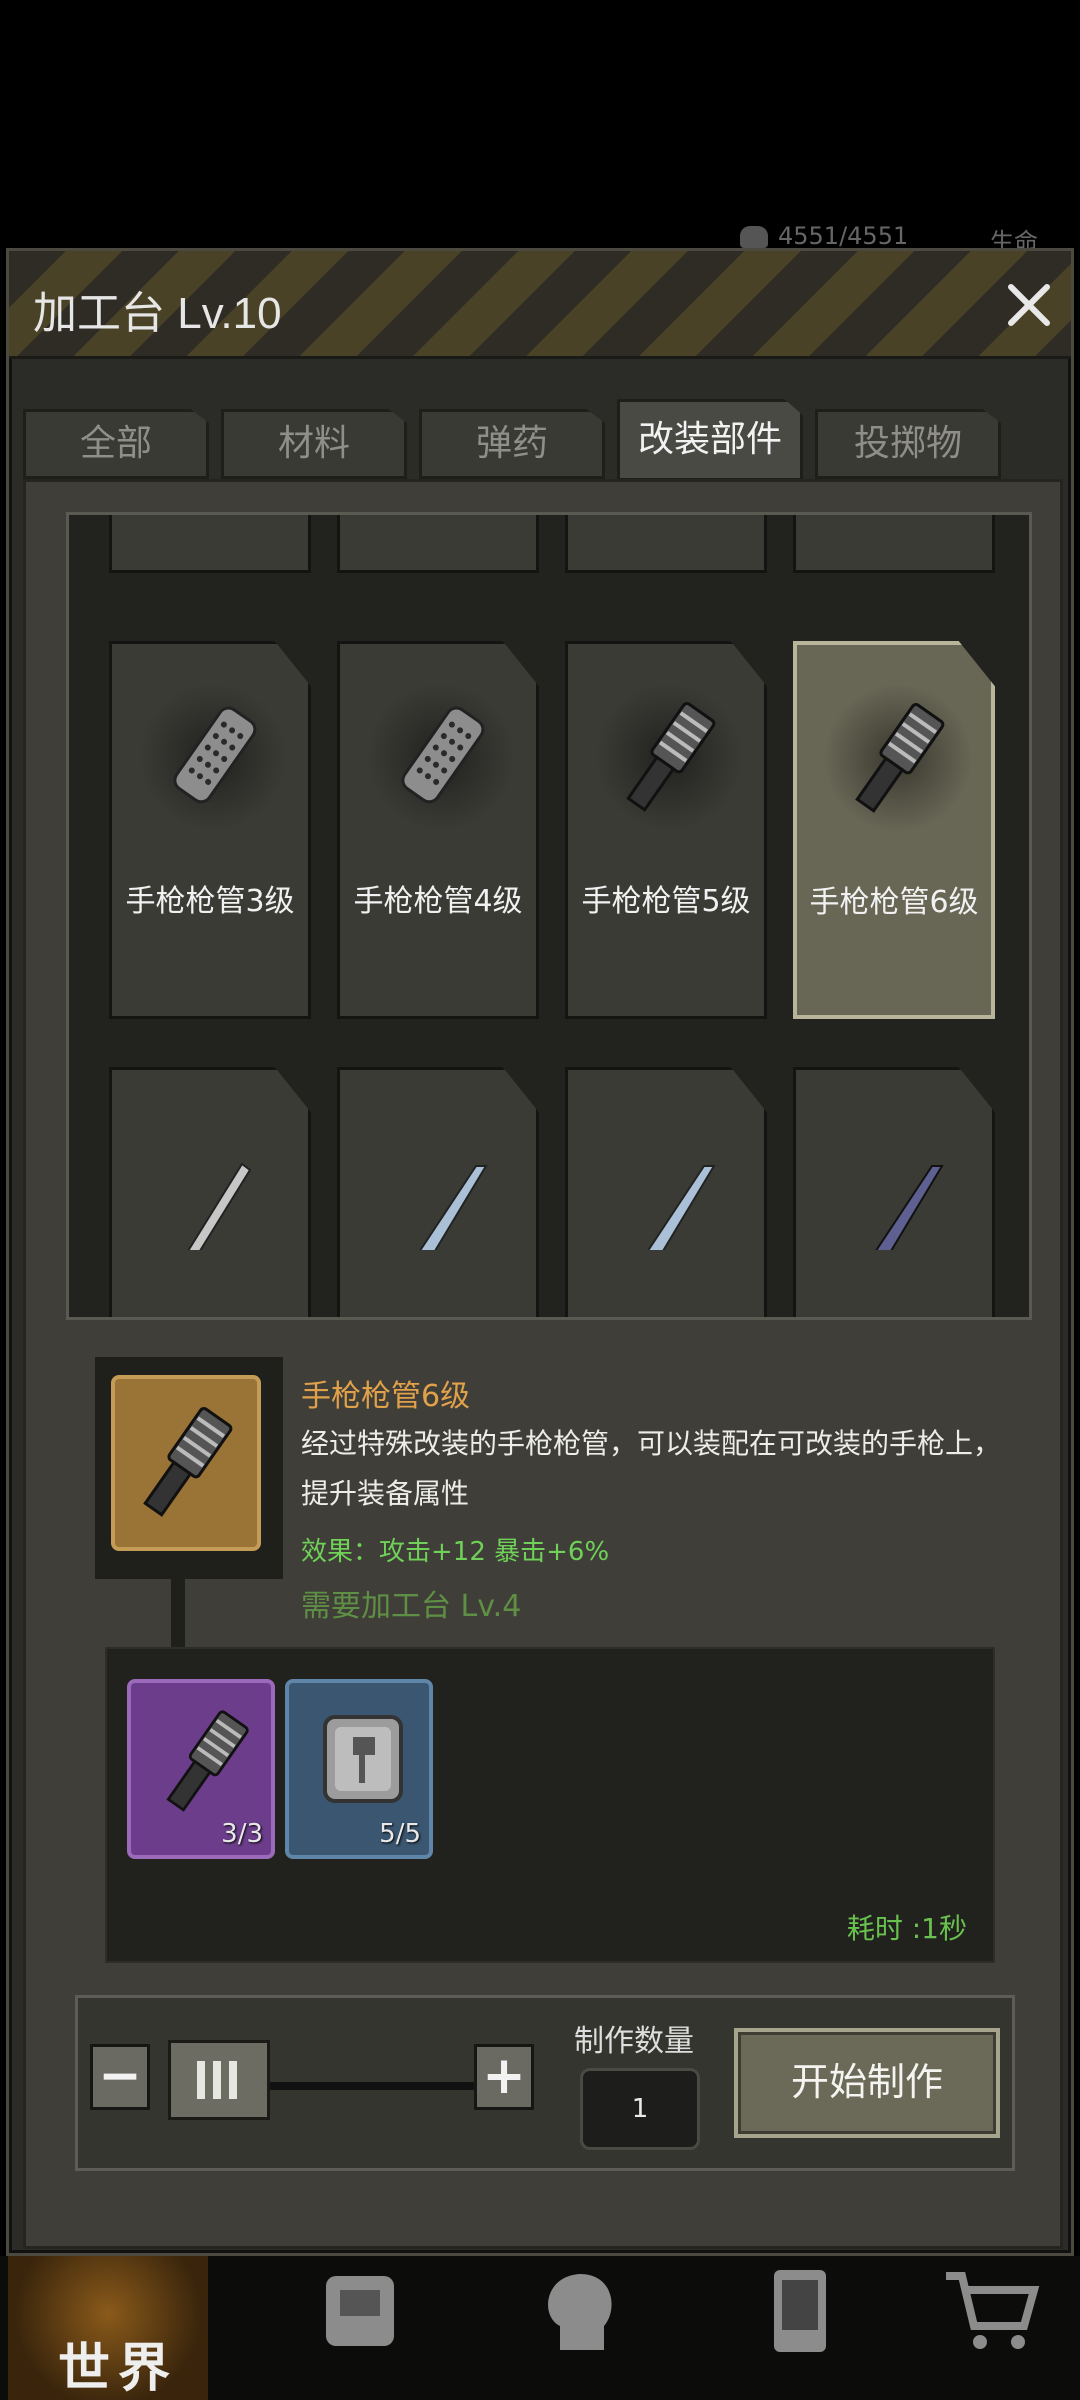 The image size is (1080, 2400). What do you see at coordinates (411, 1606) in the screenshot?
I see `item-requirement: 需要加工台 Lv.4` at bounding box center [411, 1606].